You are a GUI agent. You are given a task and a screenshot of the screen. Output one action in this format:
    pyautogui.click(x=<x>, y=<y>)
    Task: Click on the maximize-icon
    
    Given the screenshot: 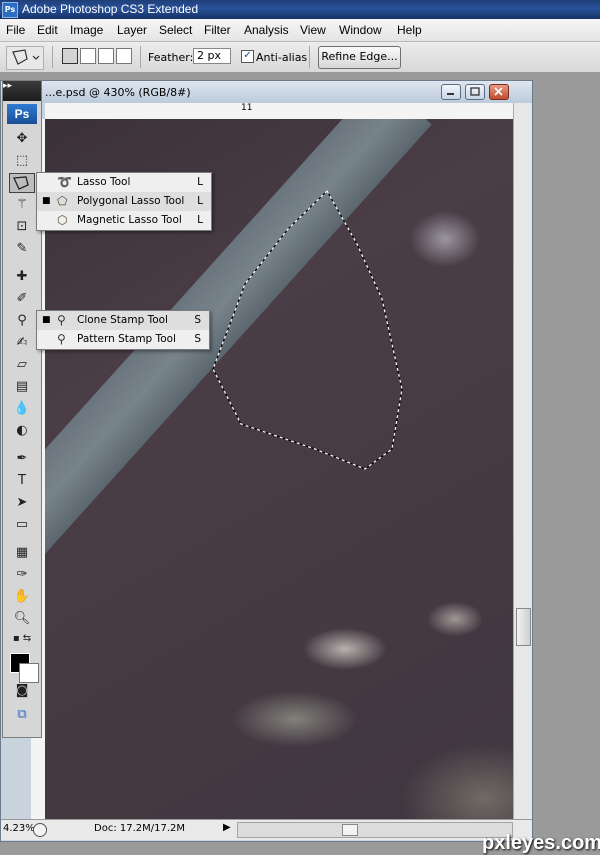 What is the action you would take?
    pyautogui.click(x=475, y=91)
    